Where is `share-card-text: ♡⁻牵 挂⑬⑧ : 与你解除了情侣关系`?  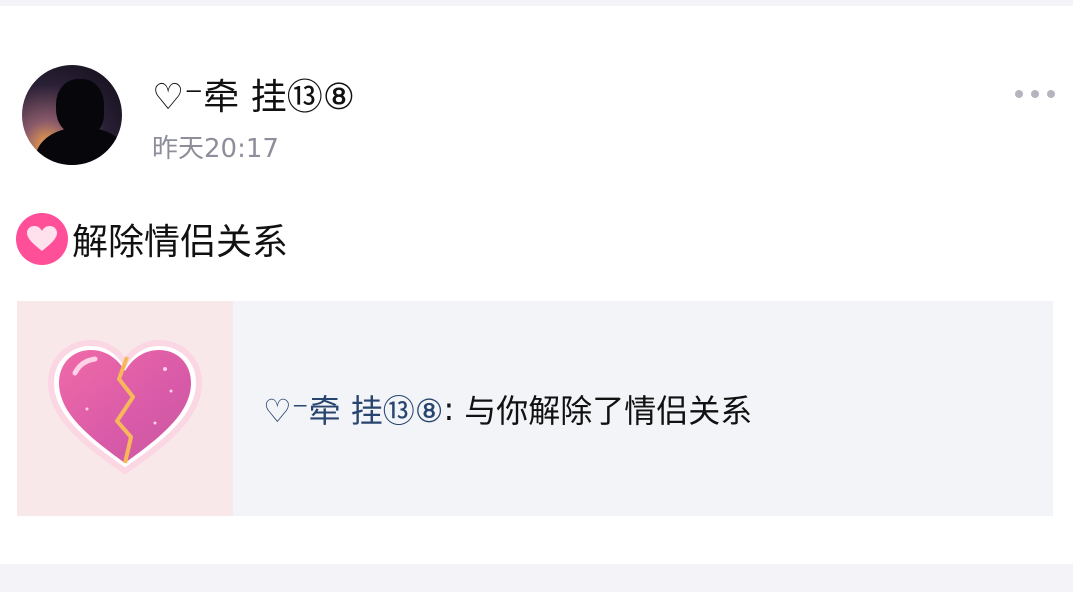 share-card-text: ♡⁻牵 挂⑬⑧ : 与你解除了情侣关系 is located at coordinates (507, 409).